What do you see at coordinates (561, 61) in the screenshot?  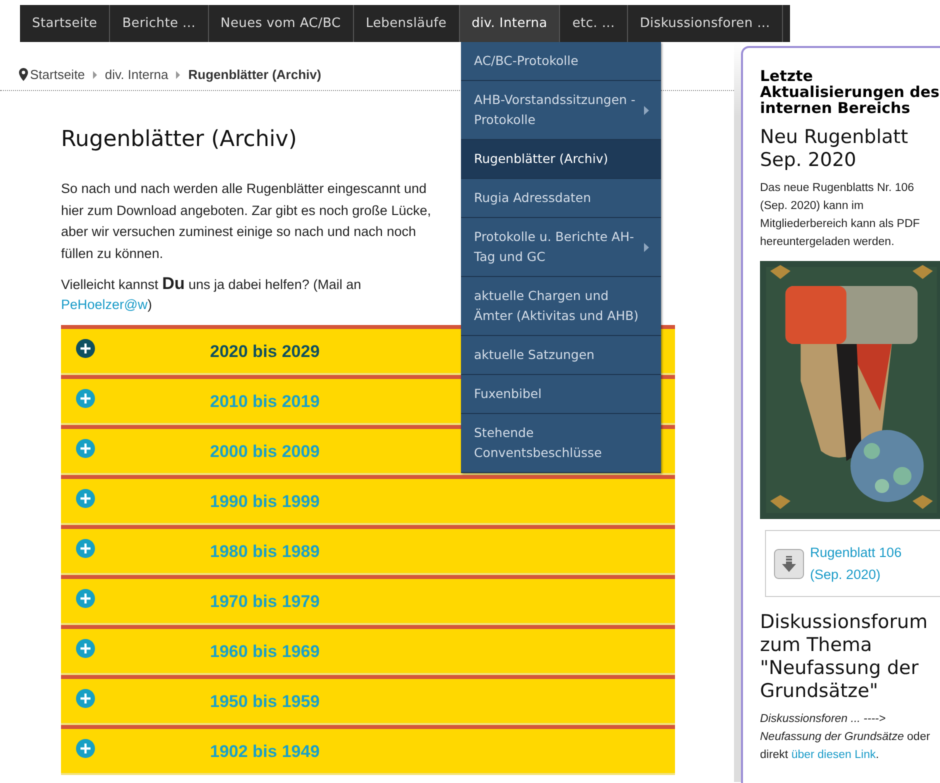 I see `menu-item: AC/BC-Protokolle` at bounding box center [561, 61].